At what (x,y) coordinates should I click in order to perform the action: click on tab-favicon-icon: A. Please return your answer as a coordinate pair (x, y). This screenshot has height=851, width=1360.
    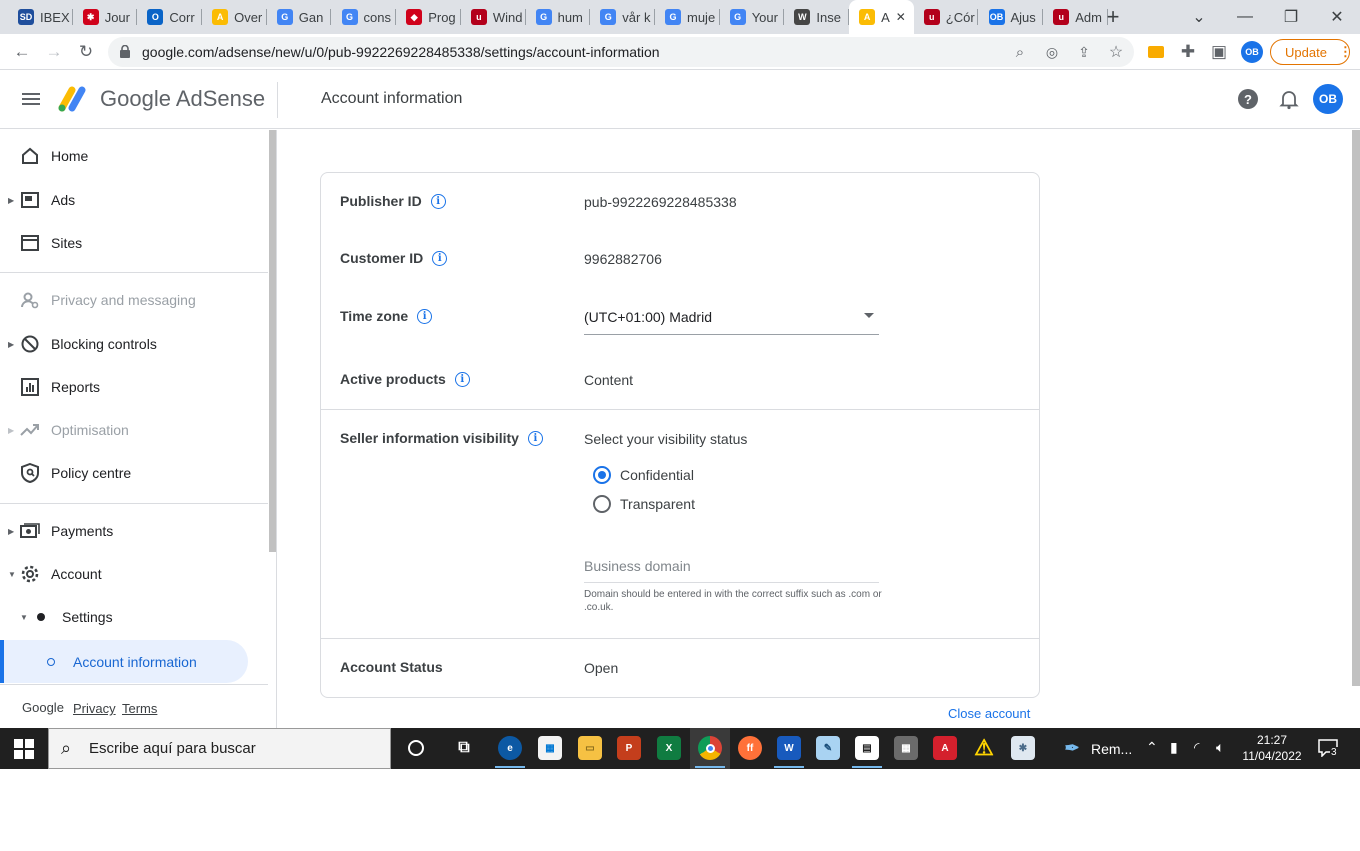
    Looking at the image, I should click on (867, 17).